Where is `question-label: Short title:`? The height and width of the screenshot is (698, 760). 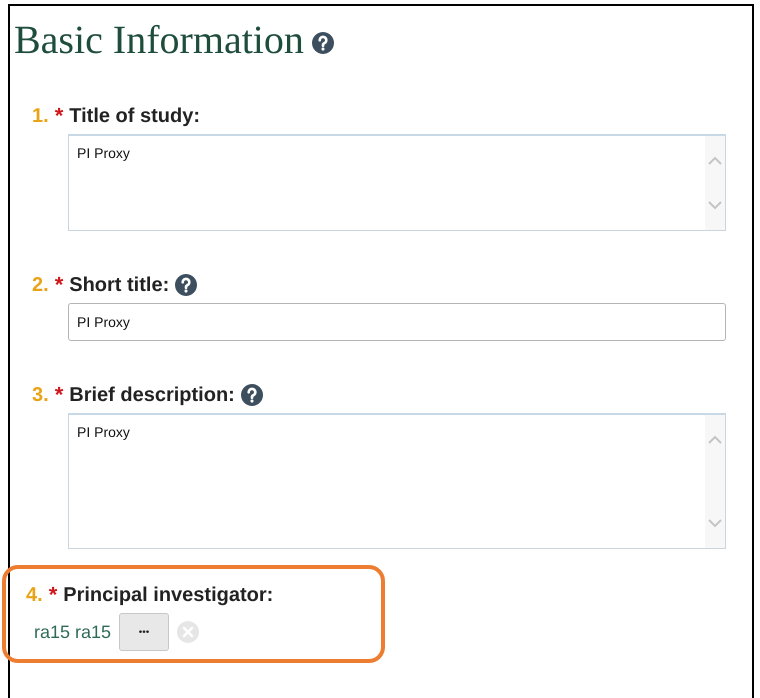 question-label: Short title: is located at coordinates (119, 285).